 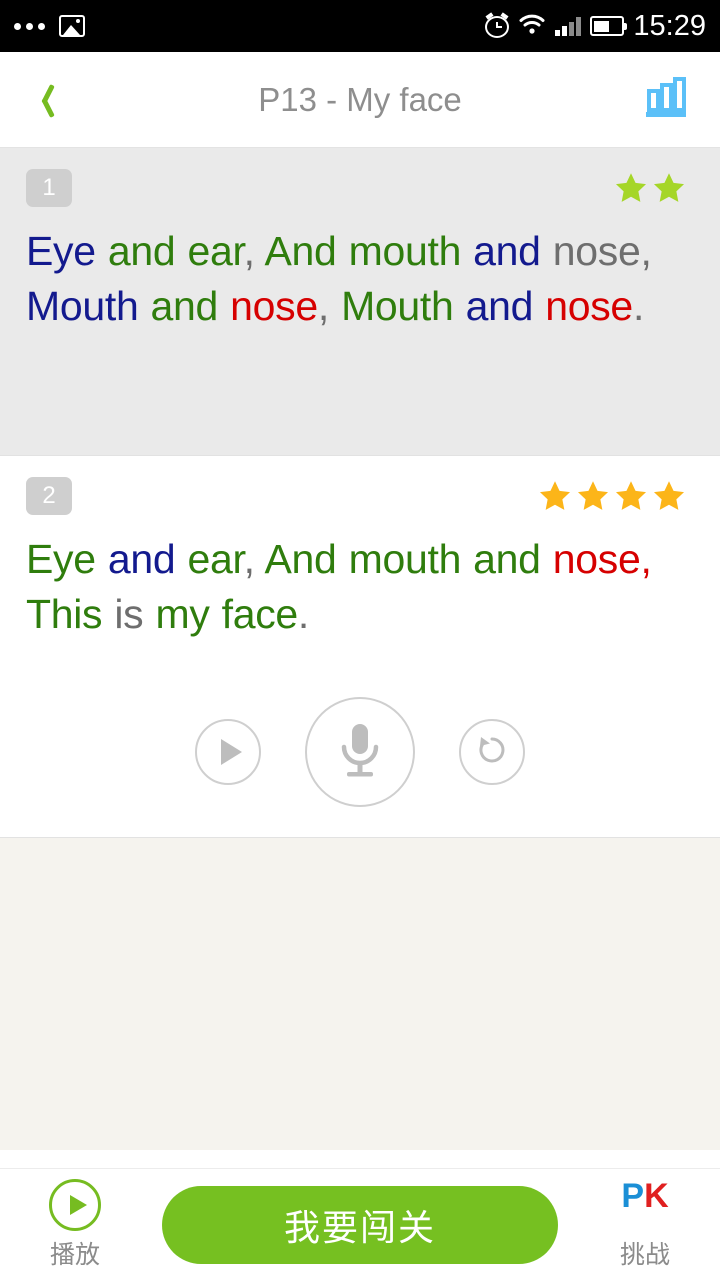 I want to click on bar-chart-icon, so click(x=666, y=100).